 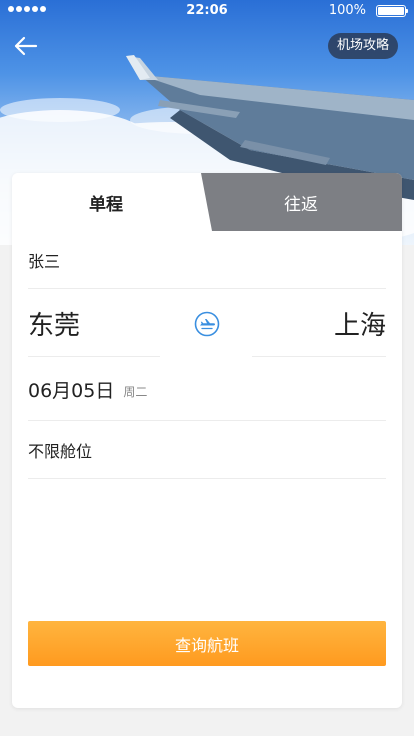 What do you see at coordinates (392, 11) in the screenshot?
I see `battery-icon` at bounding box center [392, 11].